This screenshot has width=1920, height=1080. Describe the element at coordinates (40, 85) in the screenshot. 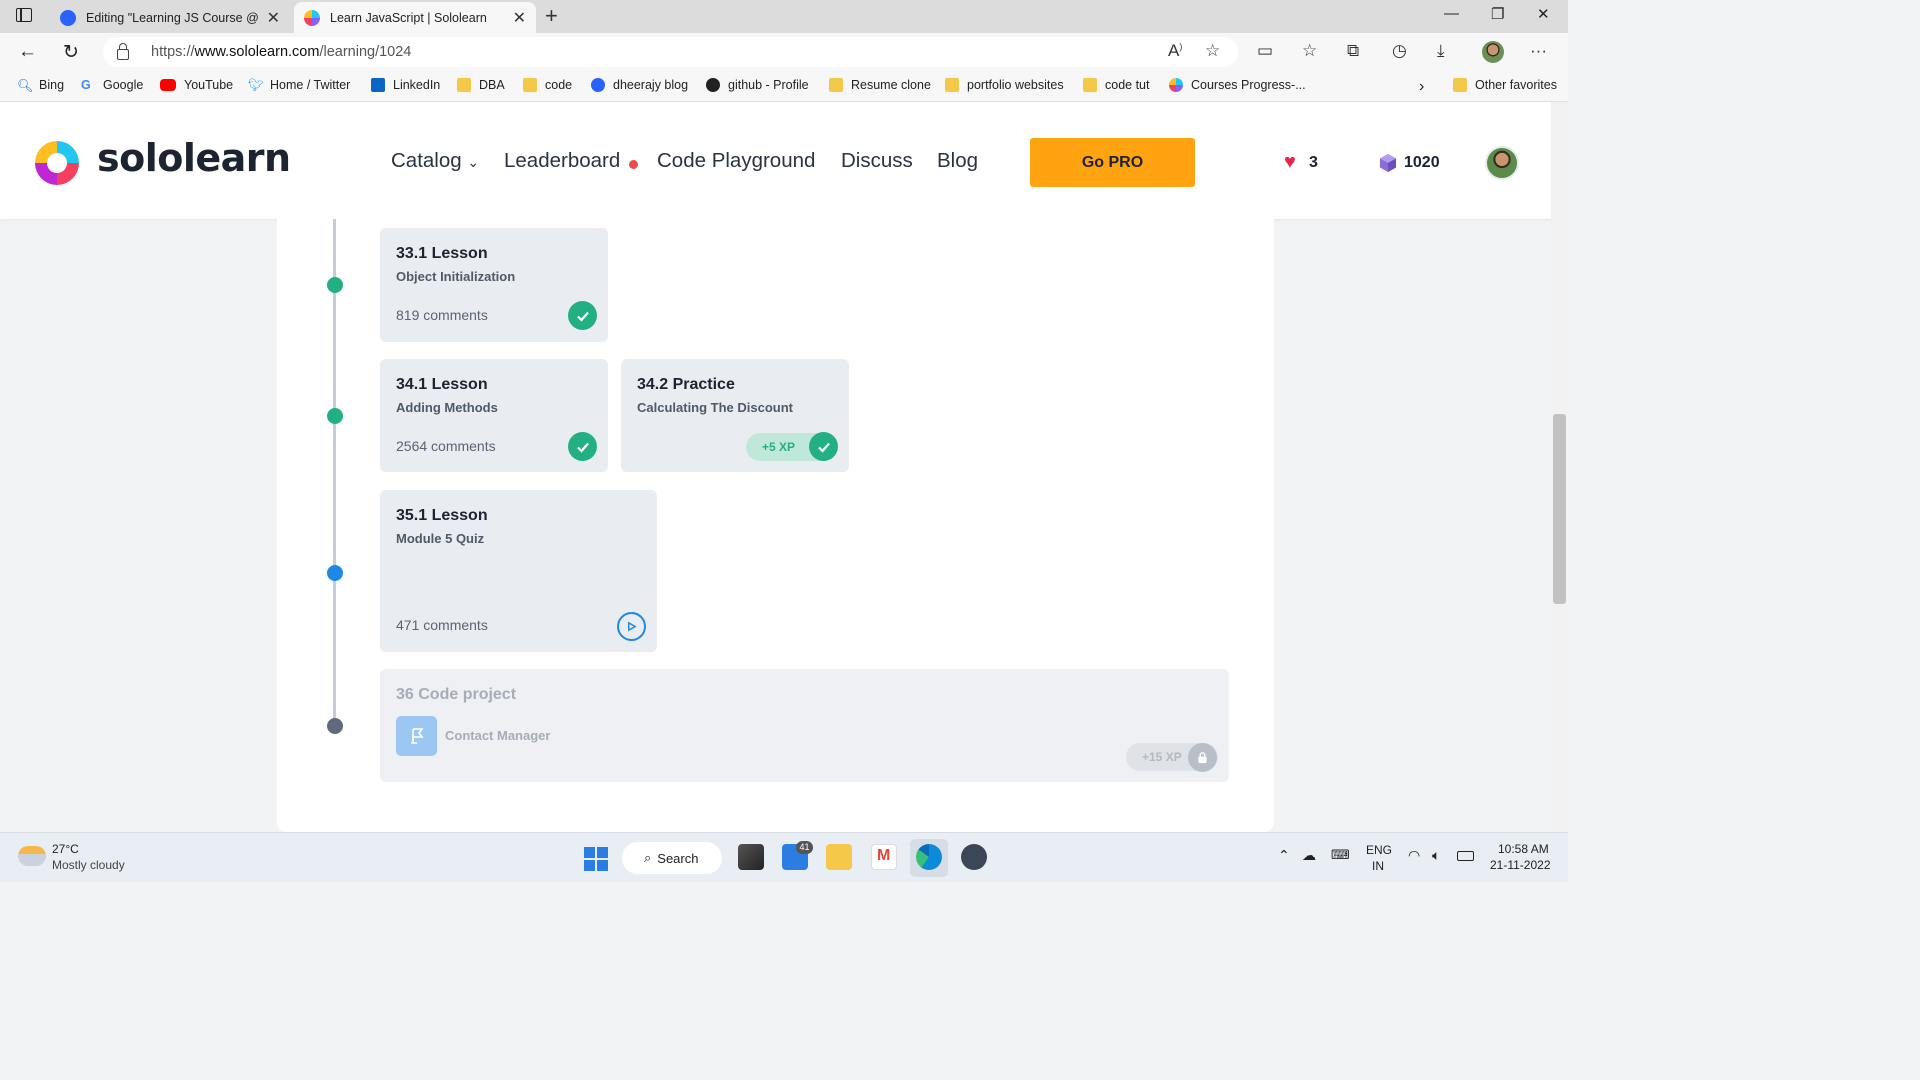

I see `bookmark-bing: 🔍︎ Bing` at that location.